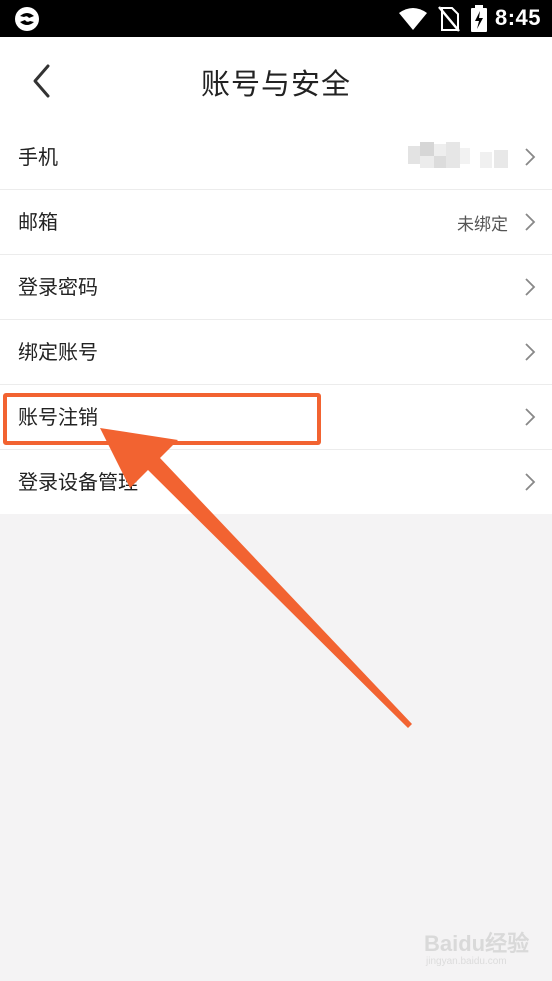 This screenshot has height=981, width=552. I want to click on settings-item-label: 手机, so click(38, 157).